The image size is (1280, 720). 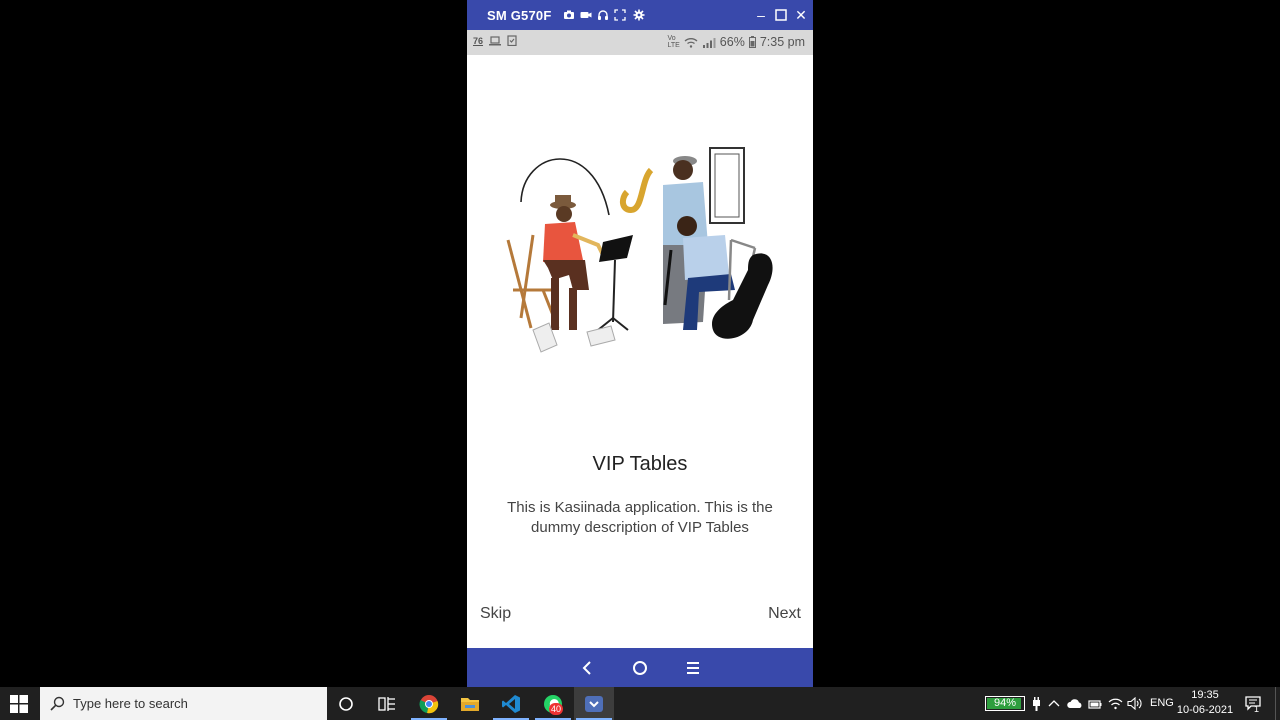 I want to click on search-placeholder: Type here to search, so click(x=130, y=703).